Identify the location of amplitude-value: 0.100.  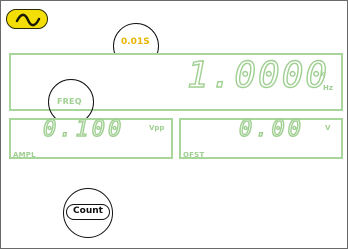
(83, 129).